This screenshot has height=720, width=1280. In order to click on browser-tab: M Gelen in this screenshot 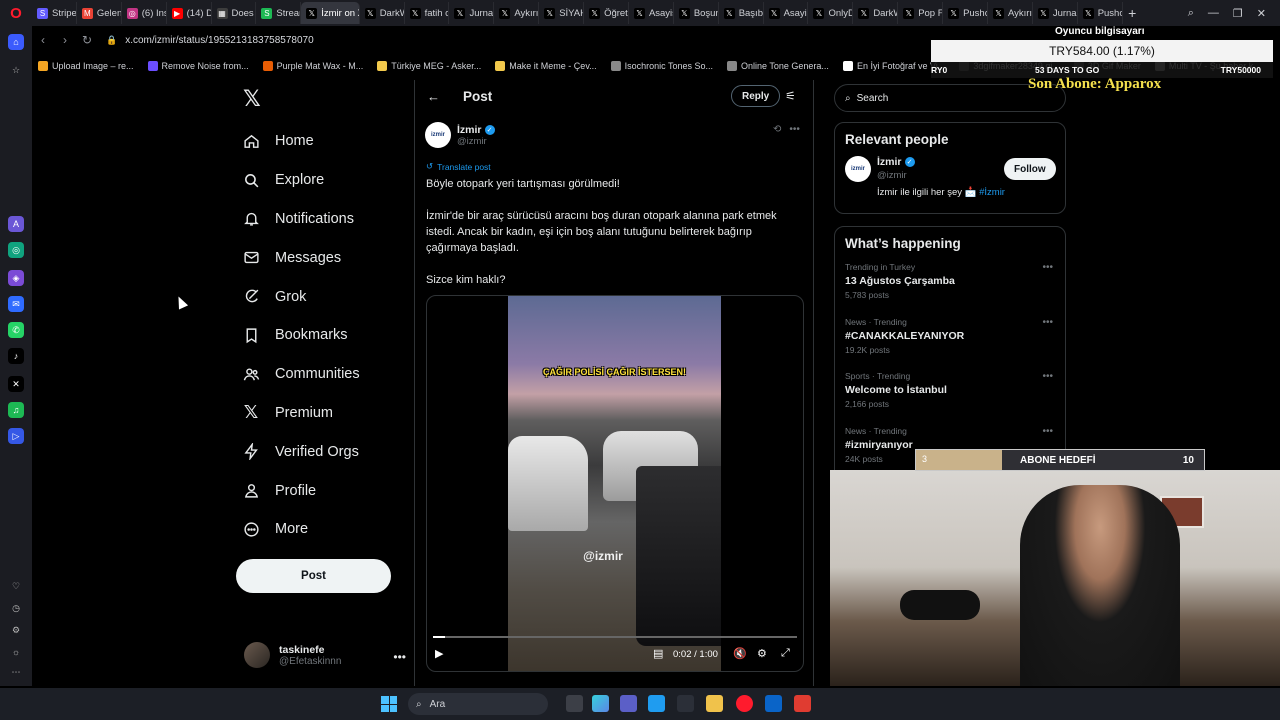, I will do `click(99, 13)`.